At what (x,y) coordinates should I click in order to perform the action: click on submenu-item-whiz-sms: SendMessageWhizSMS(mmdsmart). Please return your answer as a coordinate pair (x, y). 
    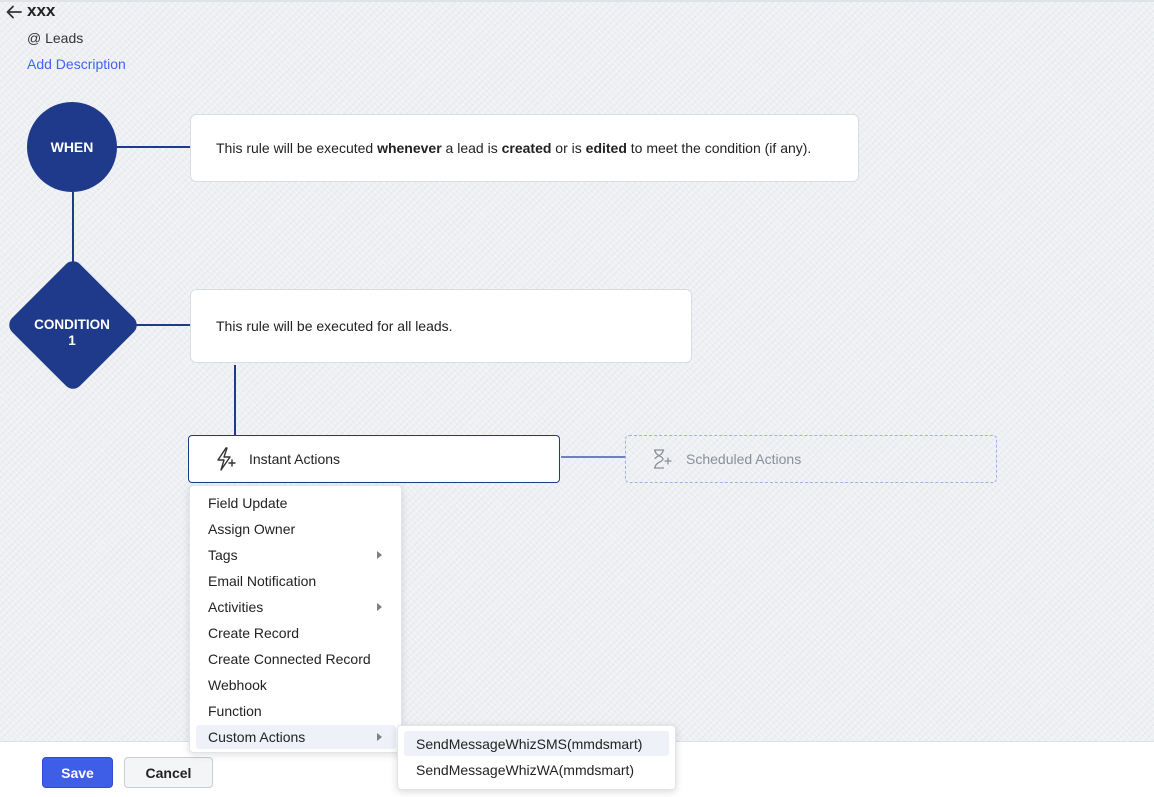
    Looking at the image, I should click on (536, 743).